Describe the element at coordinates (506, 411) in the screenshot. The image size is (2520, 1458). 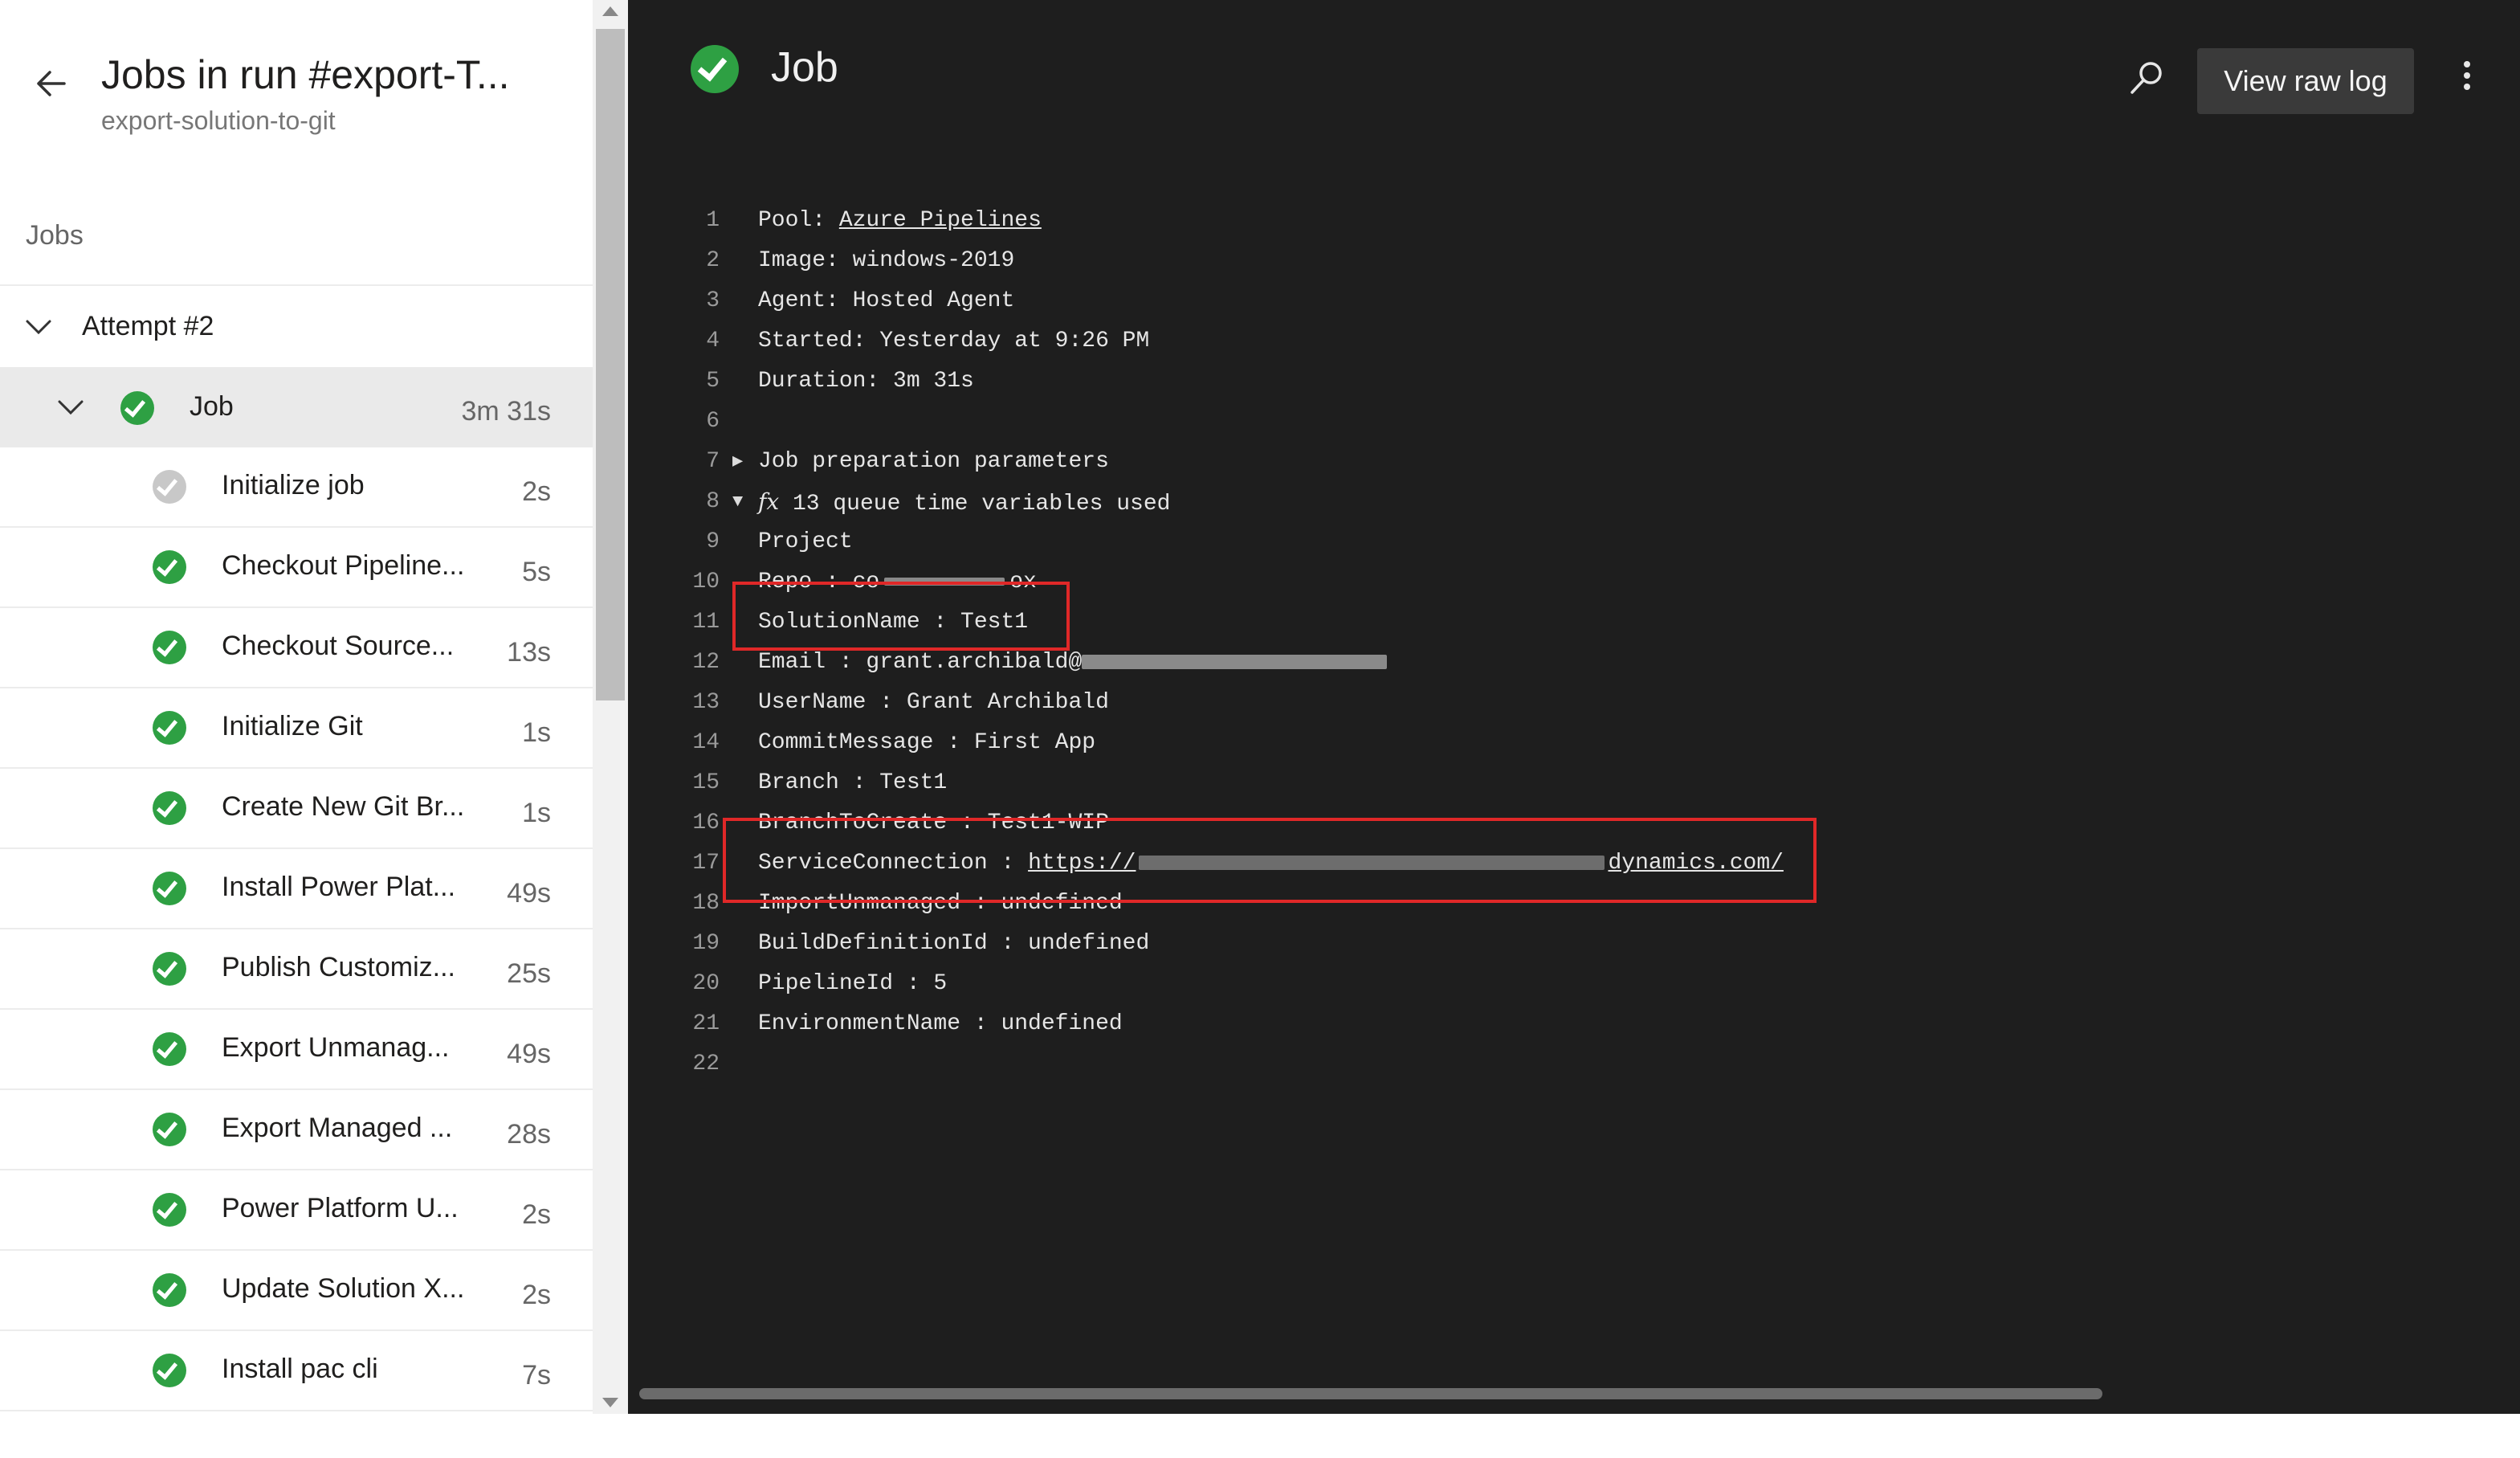
I see `job-duration: 3m 31s` at that location.